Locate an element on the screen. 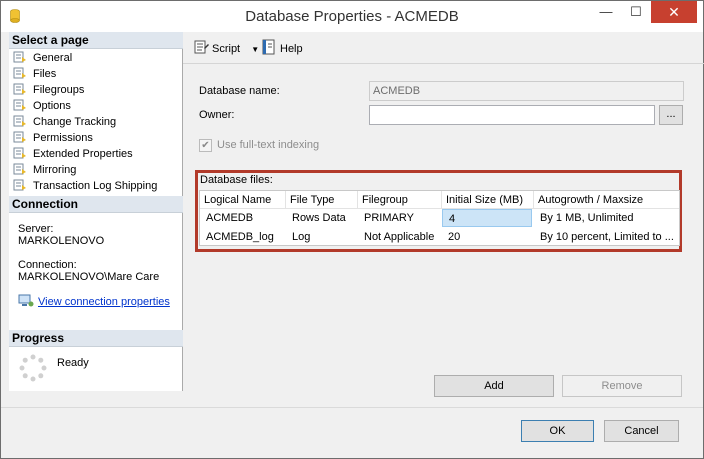 This screenshot has width=704, height=459. page-item-files: Files is located at coordinates (34, 74).